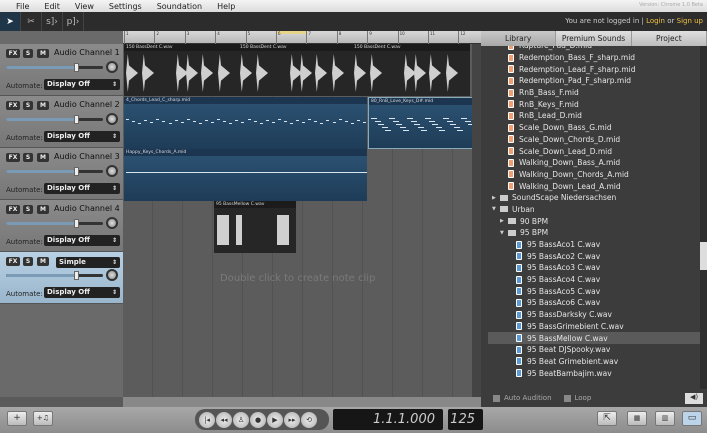 The width and height of the screenshot is (707, 433). What do you see at coordinates (594, 58) in the screenshot?
I see `file-item: Redemption_Bass_F_sharp.mid` at bounding box center [594, 58].